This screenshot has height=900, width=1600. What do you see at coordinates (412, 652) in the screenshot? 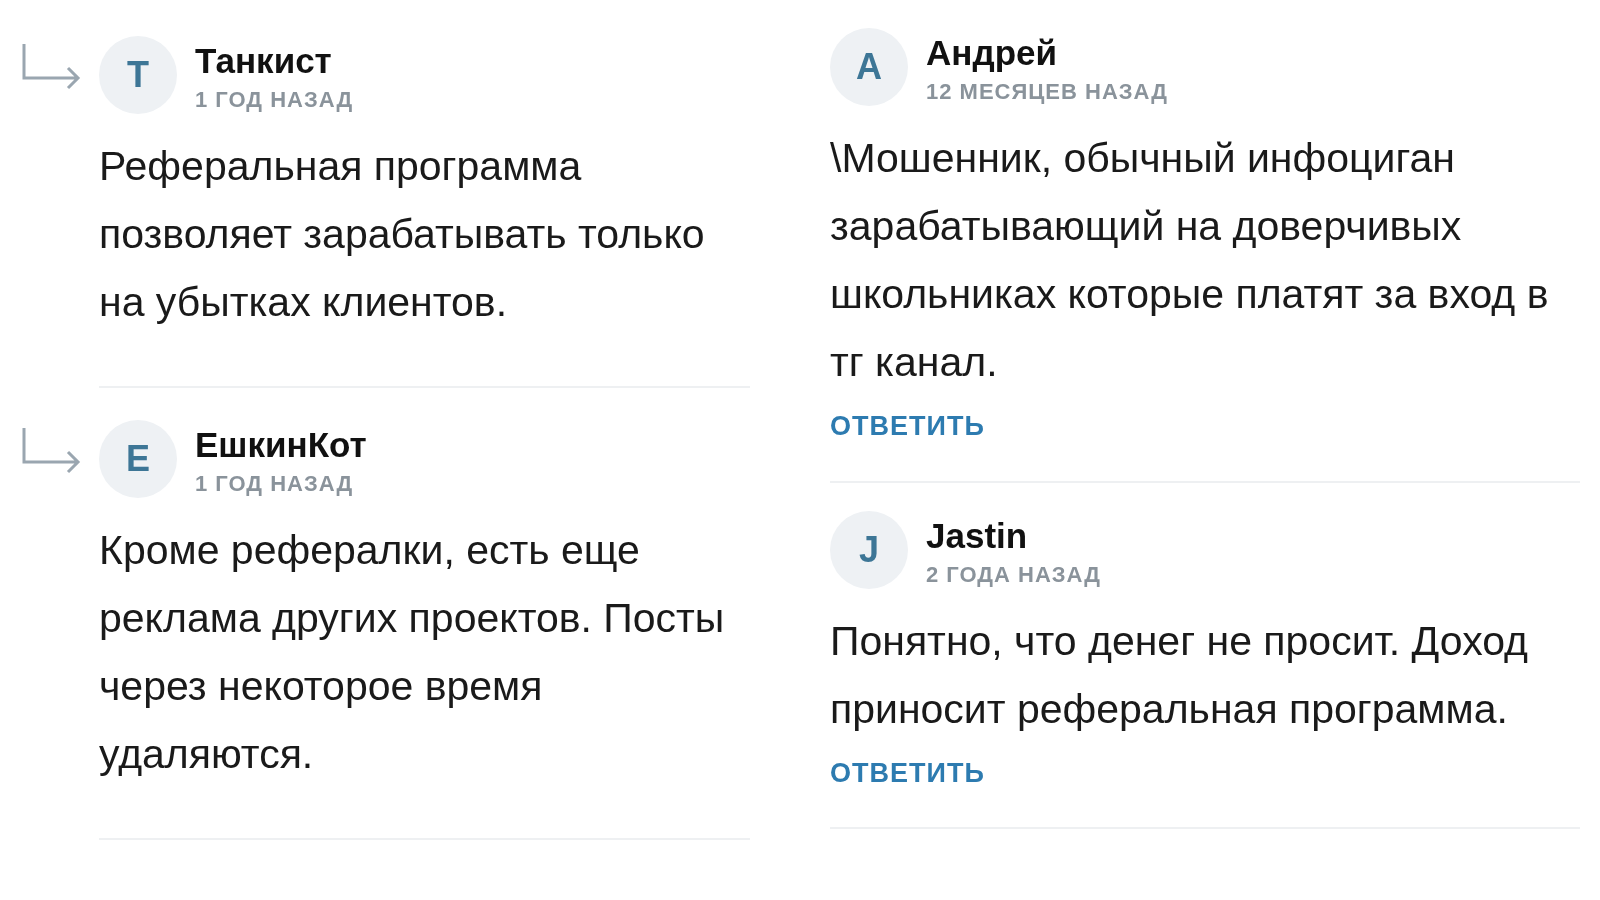
I see `comment-text: Кроме рефералки, есть еще реклама других проектов. Посты через некоторое время удаляются.` at bounding box center [412, 652].